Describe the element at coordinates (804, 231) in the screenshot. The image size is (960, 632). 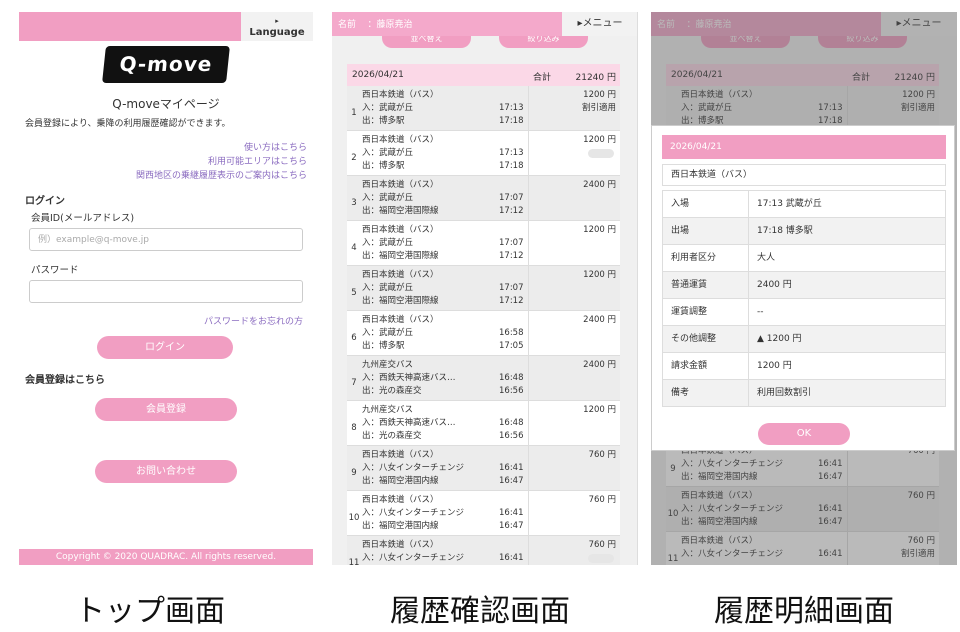
I see `detail-row: 出場 17:18 博多駅` at that location.